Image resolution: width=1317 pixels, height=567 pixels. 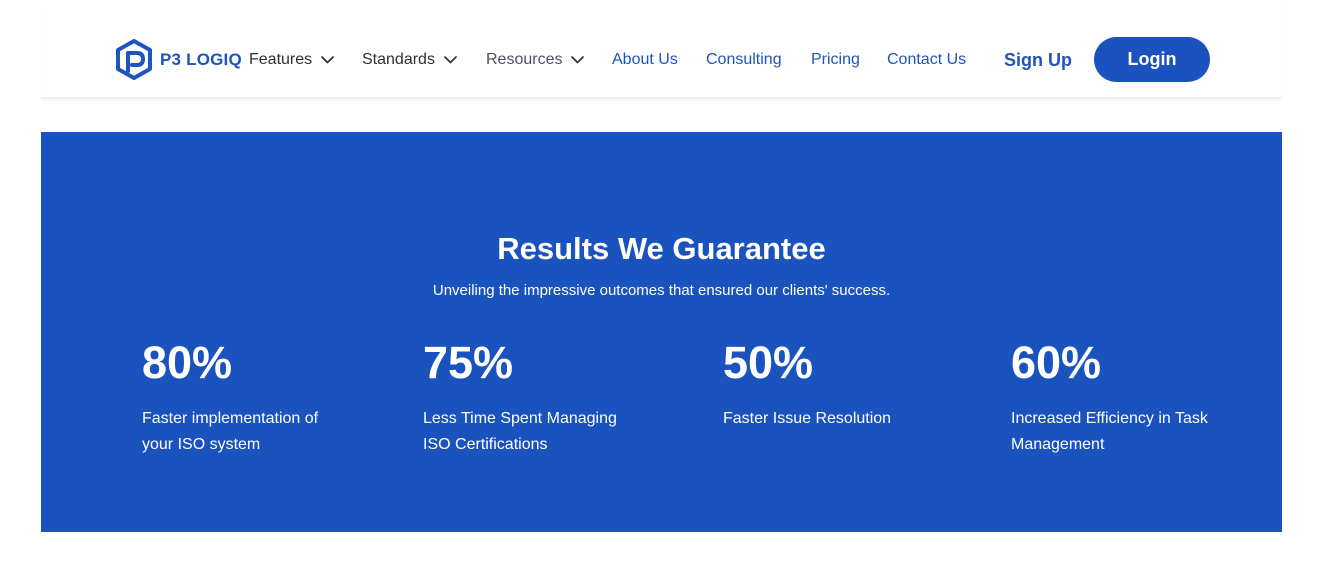 I want to click on sign-up-link: Sign Up, so click(x=1038, y=60).